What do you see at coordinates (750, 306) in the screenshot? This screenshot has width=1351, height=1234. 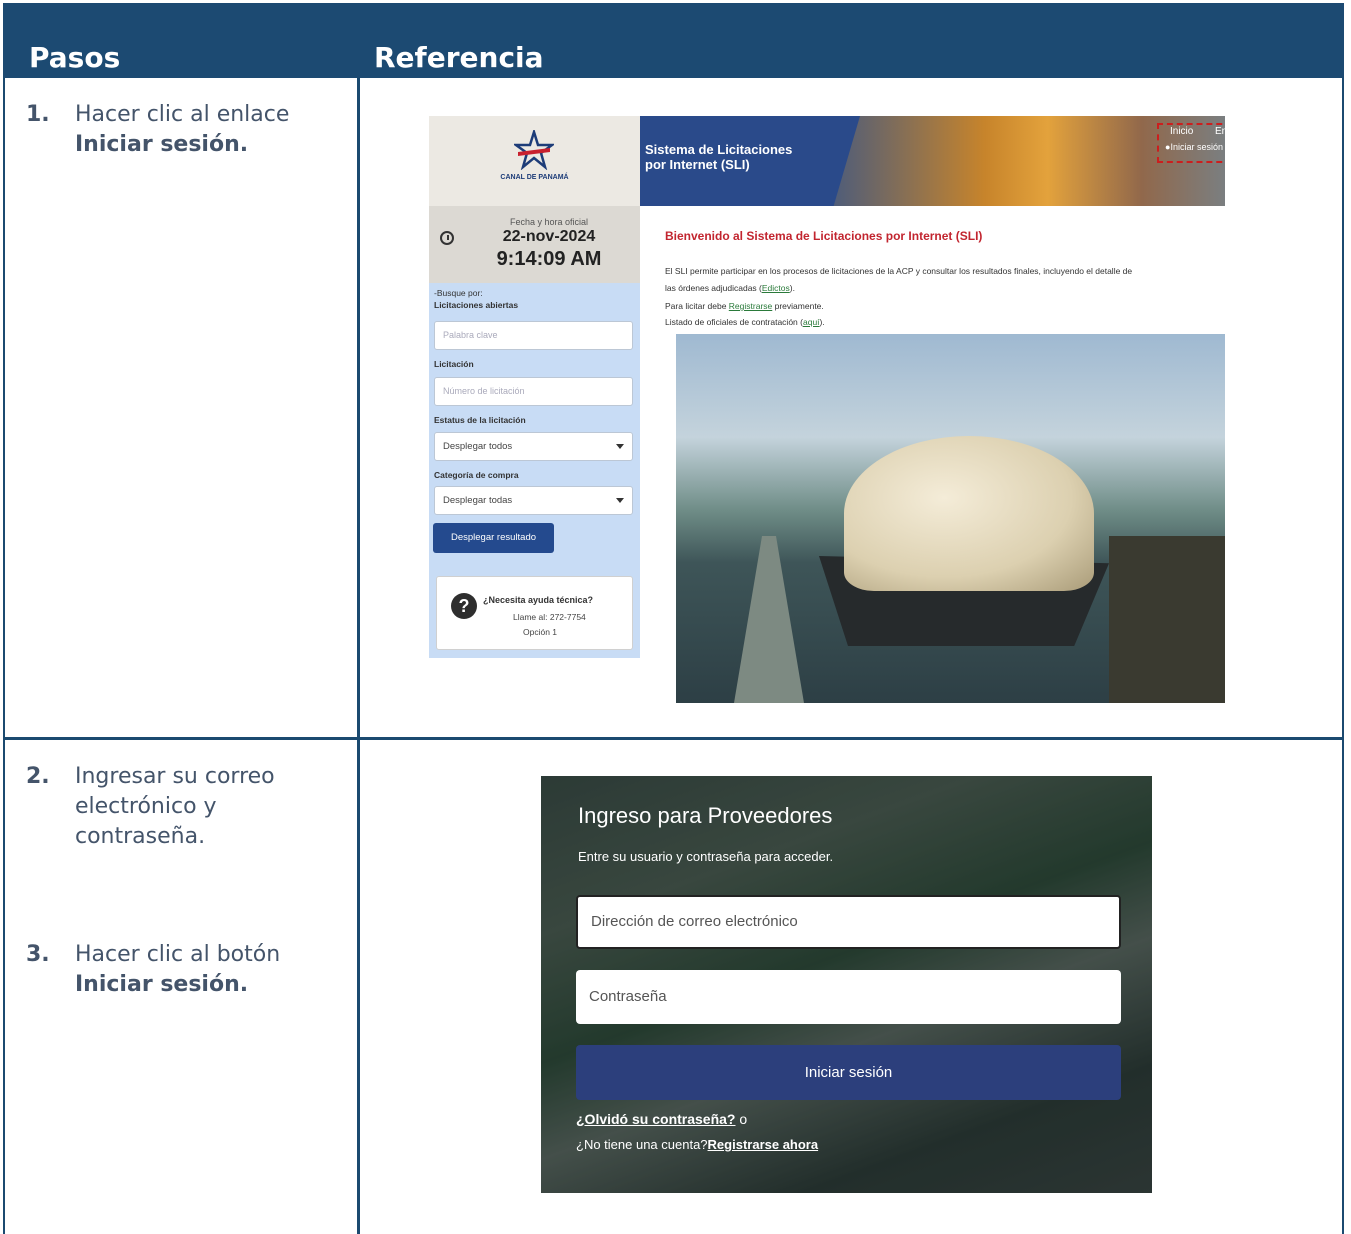 I see `registrarse-link: Registrarse` at bounding box center [750, 306].